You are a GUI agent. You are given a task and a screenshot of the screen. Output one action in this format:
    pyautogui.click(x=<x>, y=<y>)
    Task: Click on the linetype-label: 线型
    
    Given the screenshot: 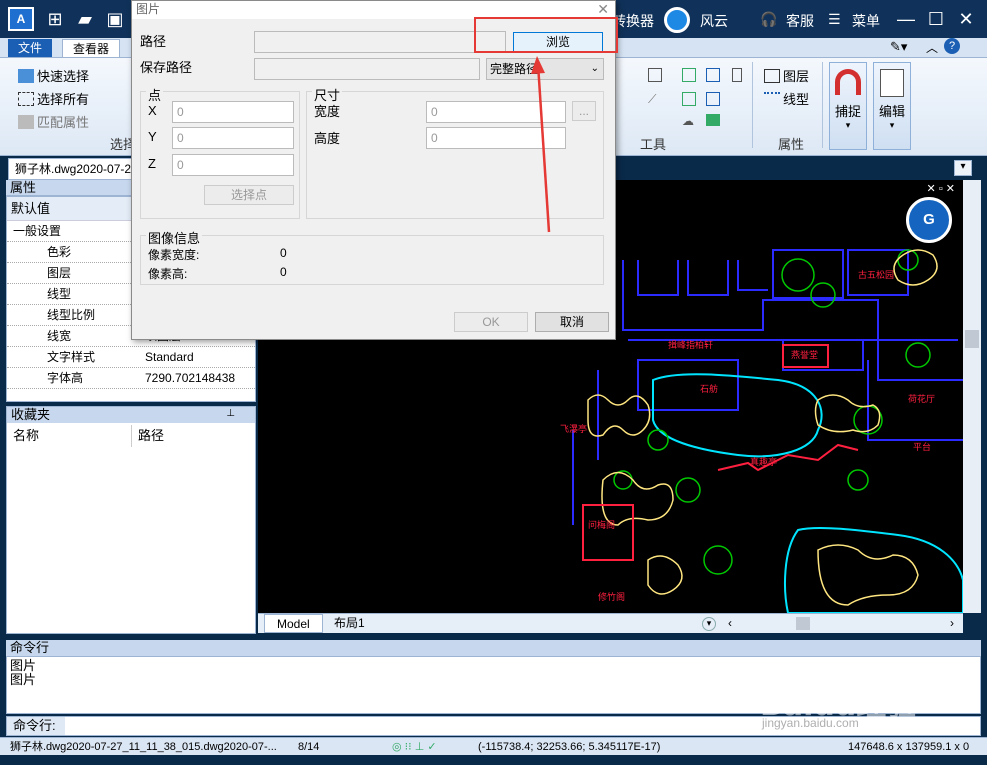 What is the action you would take?
    pyautogui.click(x=796, y=99)
    